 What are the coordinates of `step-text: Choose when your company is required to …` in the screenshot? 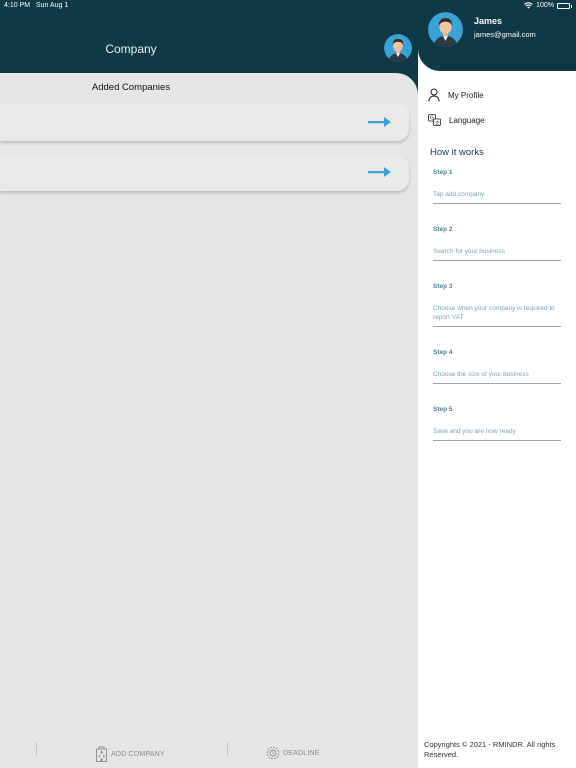 It's located at (494, 313).